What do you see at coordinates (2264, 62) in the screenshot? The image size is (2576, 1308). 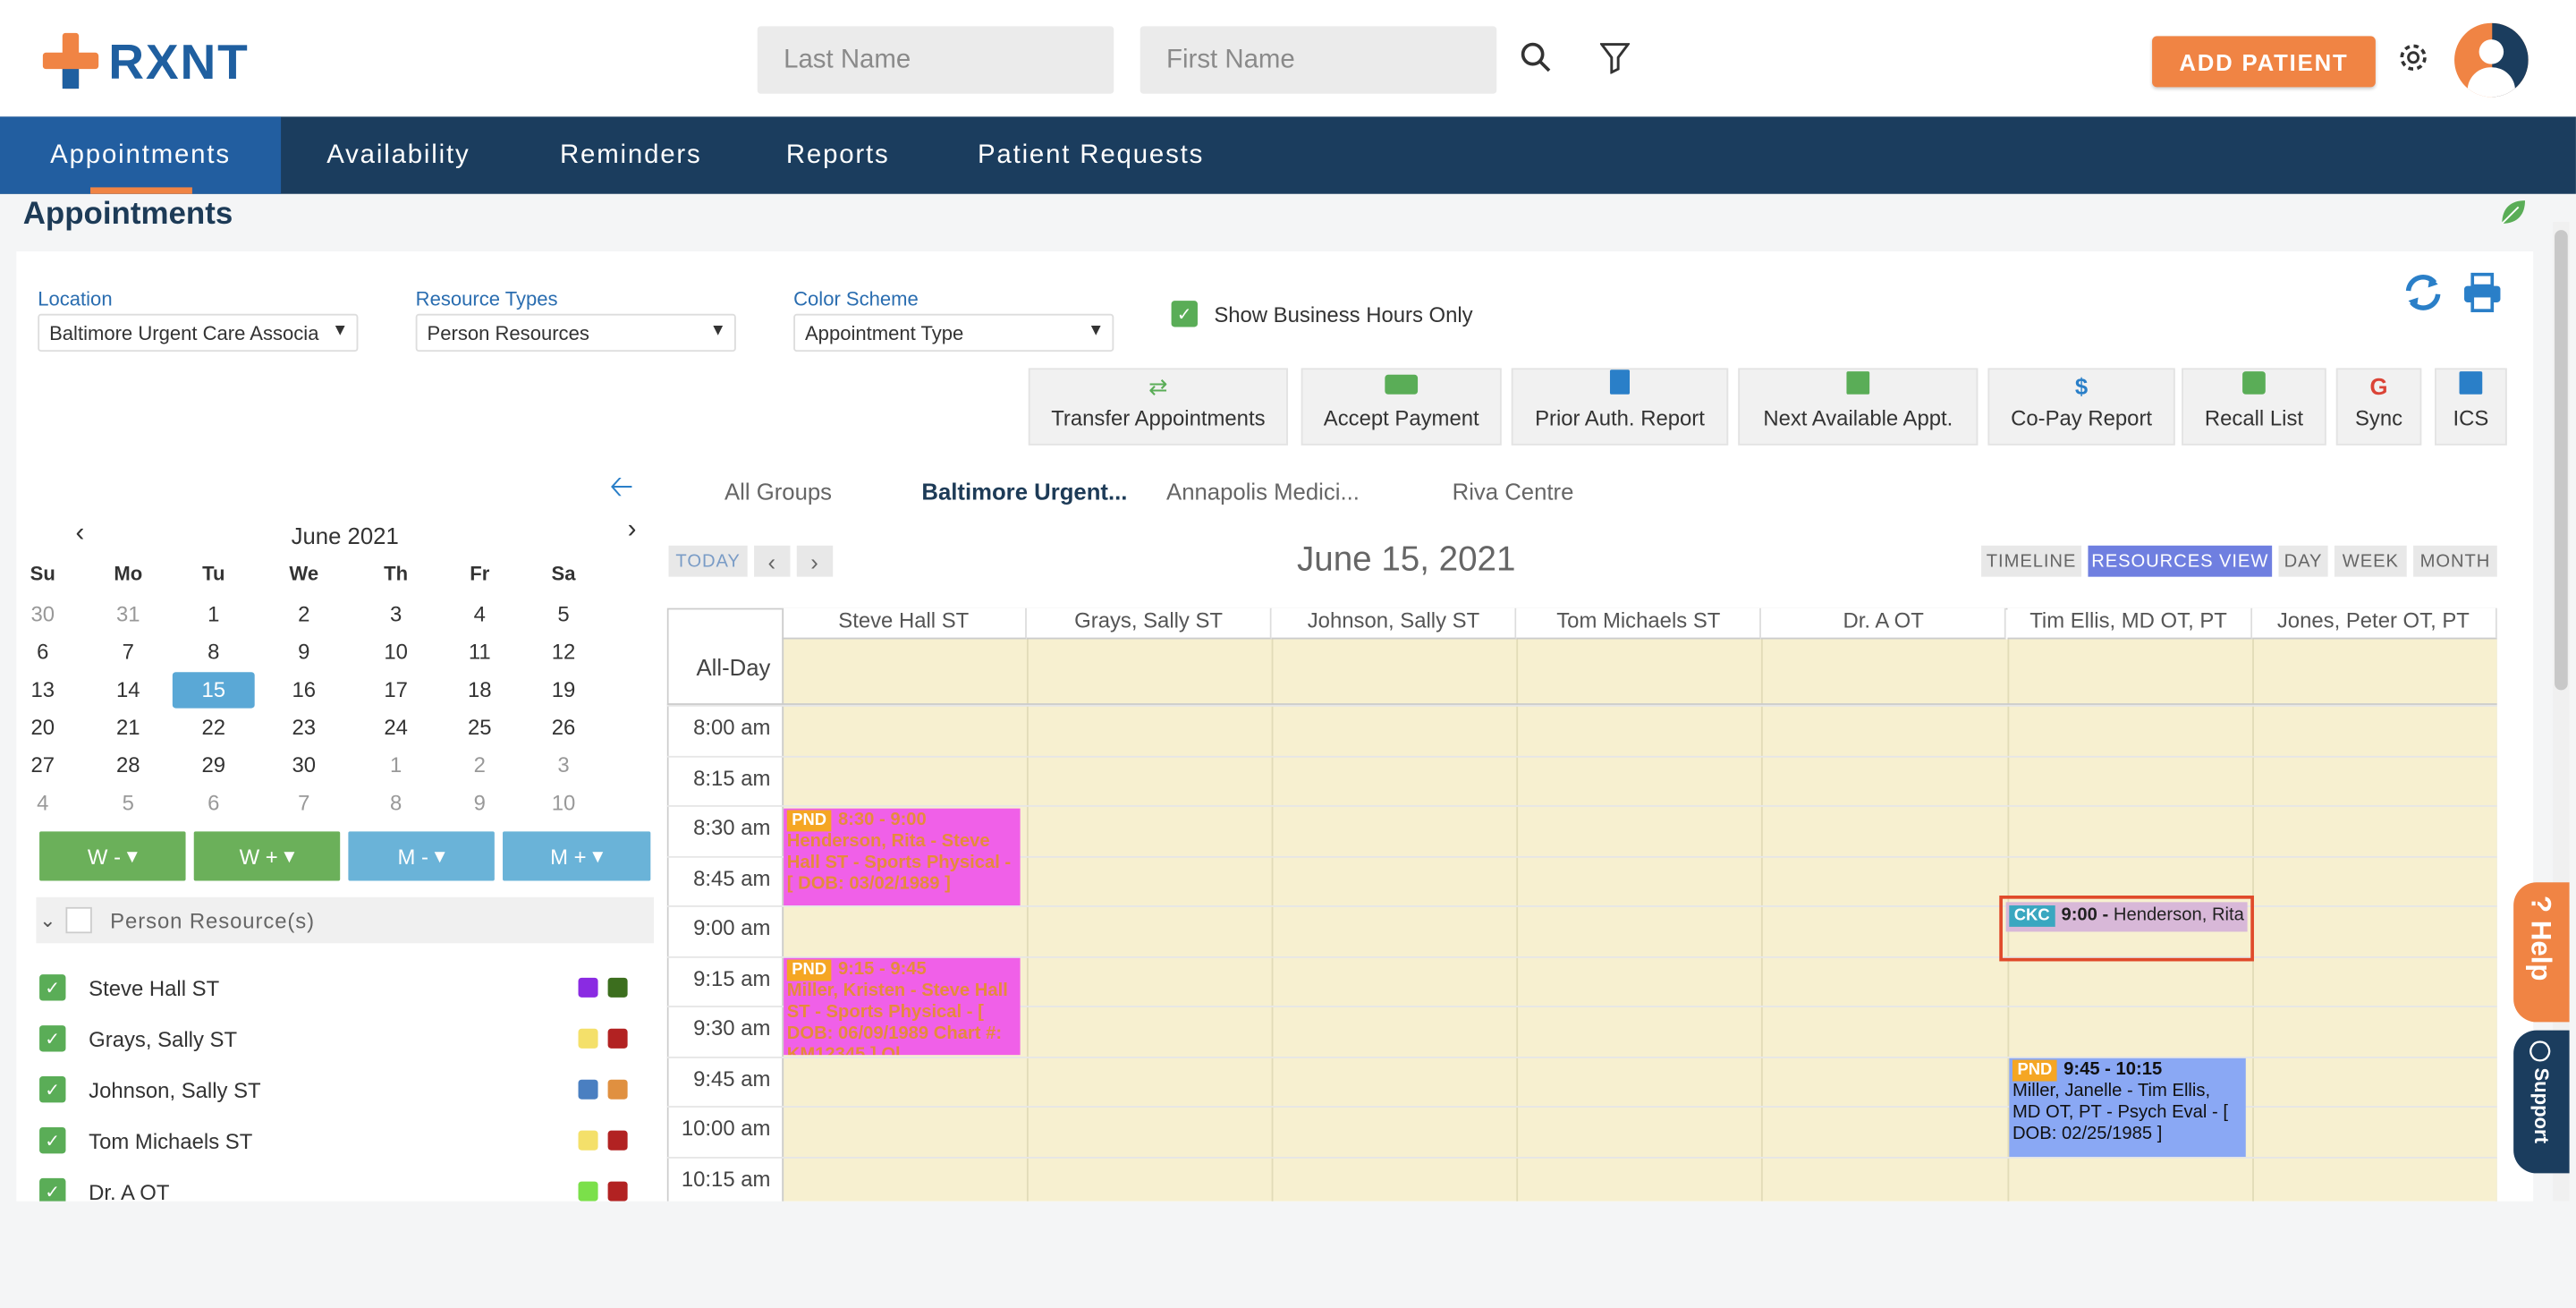 I see `add-patient-button: ADD PATIENT` at bounding box center [2264, 62].